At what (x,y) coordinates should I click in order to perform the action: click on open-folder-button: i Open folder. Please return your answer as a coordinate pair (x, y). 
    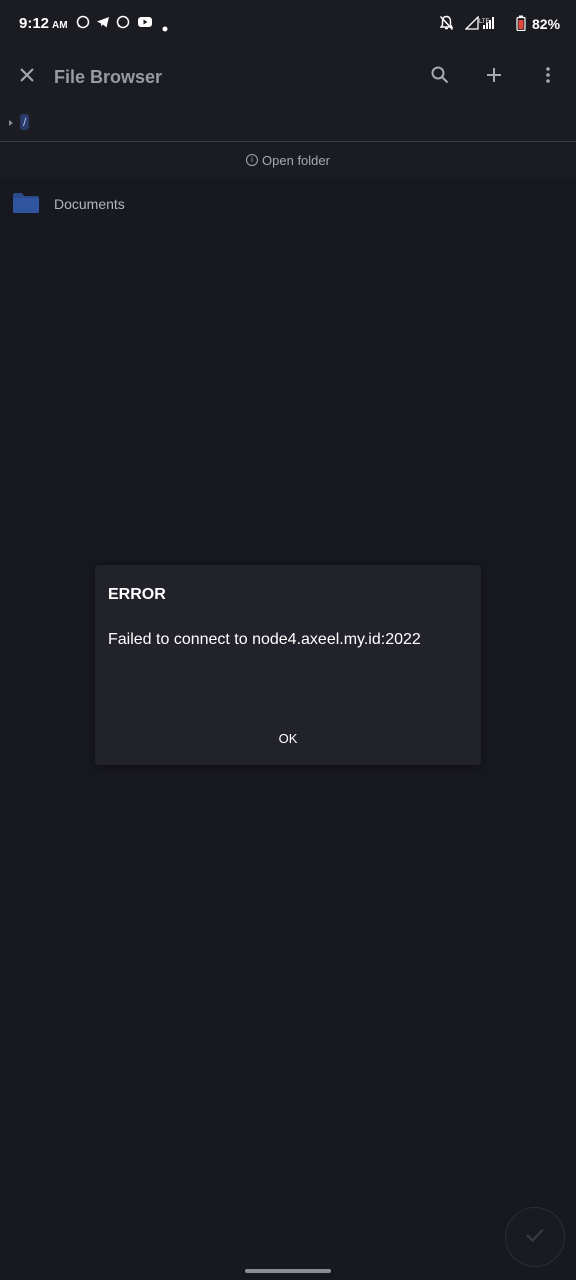
    Looking at the image, I should click on (288, 160).